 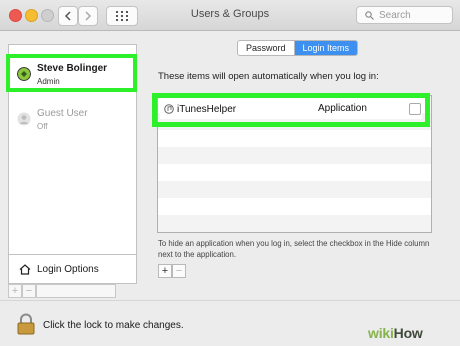 I want to click on forward-button, so click(x=88, y=16).